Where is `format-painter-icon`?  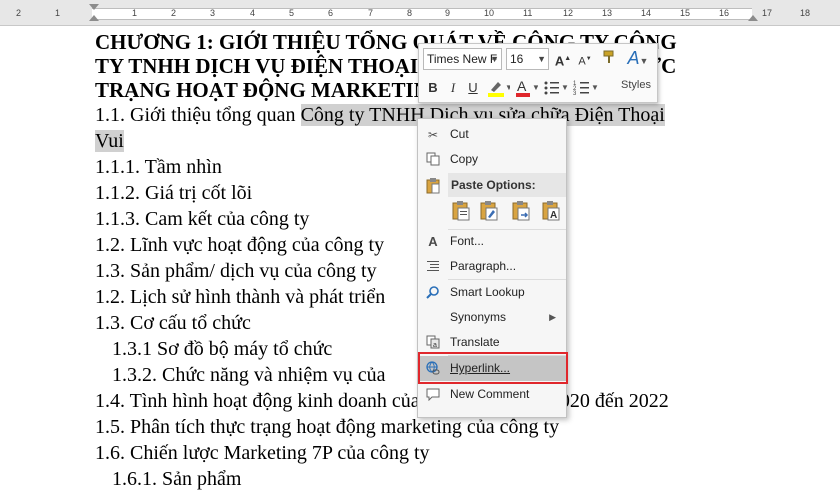 format-painter-icon is located at coordinates (609, 59).